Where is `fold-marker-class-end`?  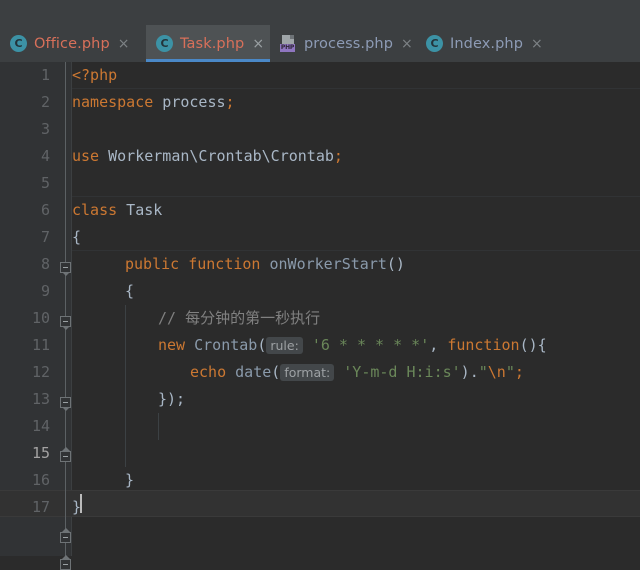 fold-marker-class-end is located at coordinates (65, 562).